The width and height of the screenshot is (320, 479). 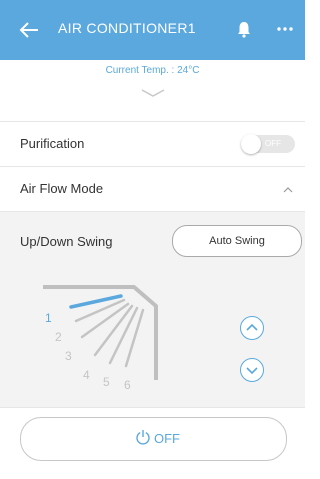 What do you see at coordinates (152, 70) in the screenshot?
I see `current-temp: Current Temp. : 24°C` at bounding box center [152, 70].